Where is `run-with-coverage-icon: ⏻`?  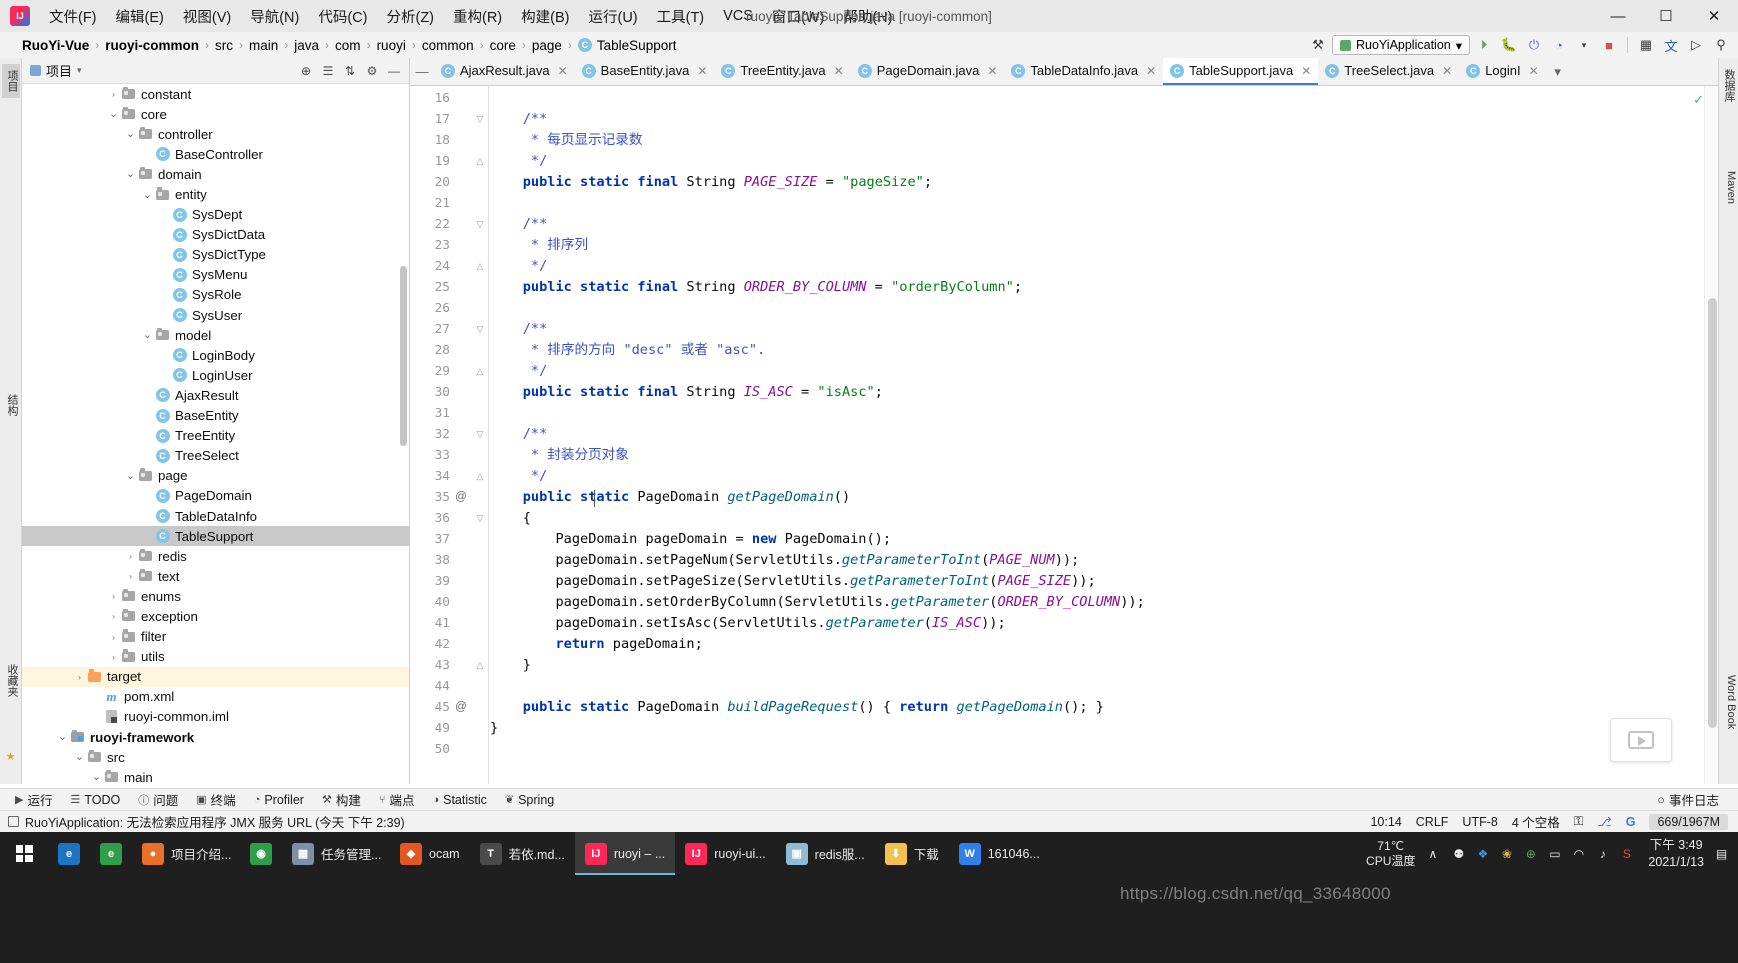
run-with-coverage-icon: ⏻ is located at coordinates (1534, 45).